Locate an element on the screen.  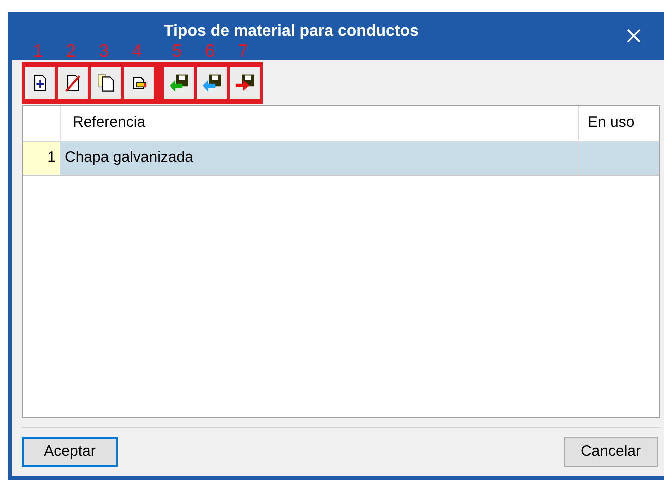
callout-number: 7 is located at coordinates (243, 51).